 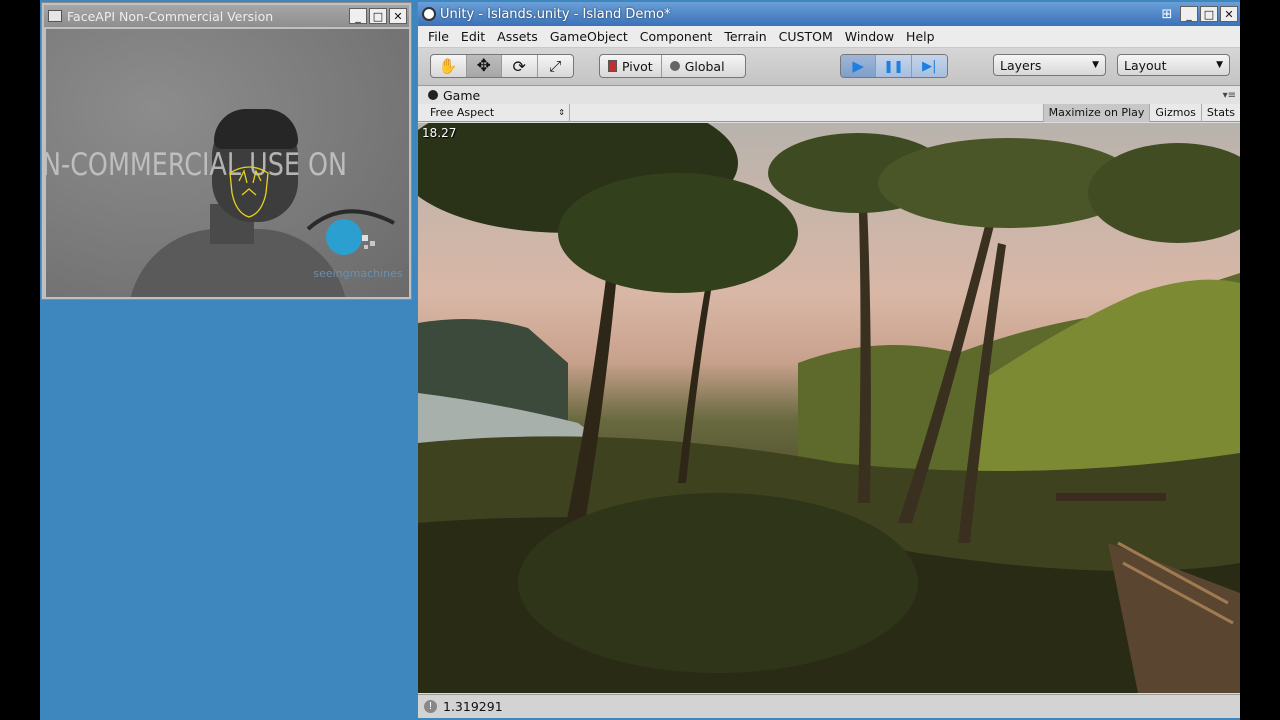 I want to click on menu-window: Window, so click(x=869, y=36).